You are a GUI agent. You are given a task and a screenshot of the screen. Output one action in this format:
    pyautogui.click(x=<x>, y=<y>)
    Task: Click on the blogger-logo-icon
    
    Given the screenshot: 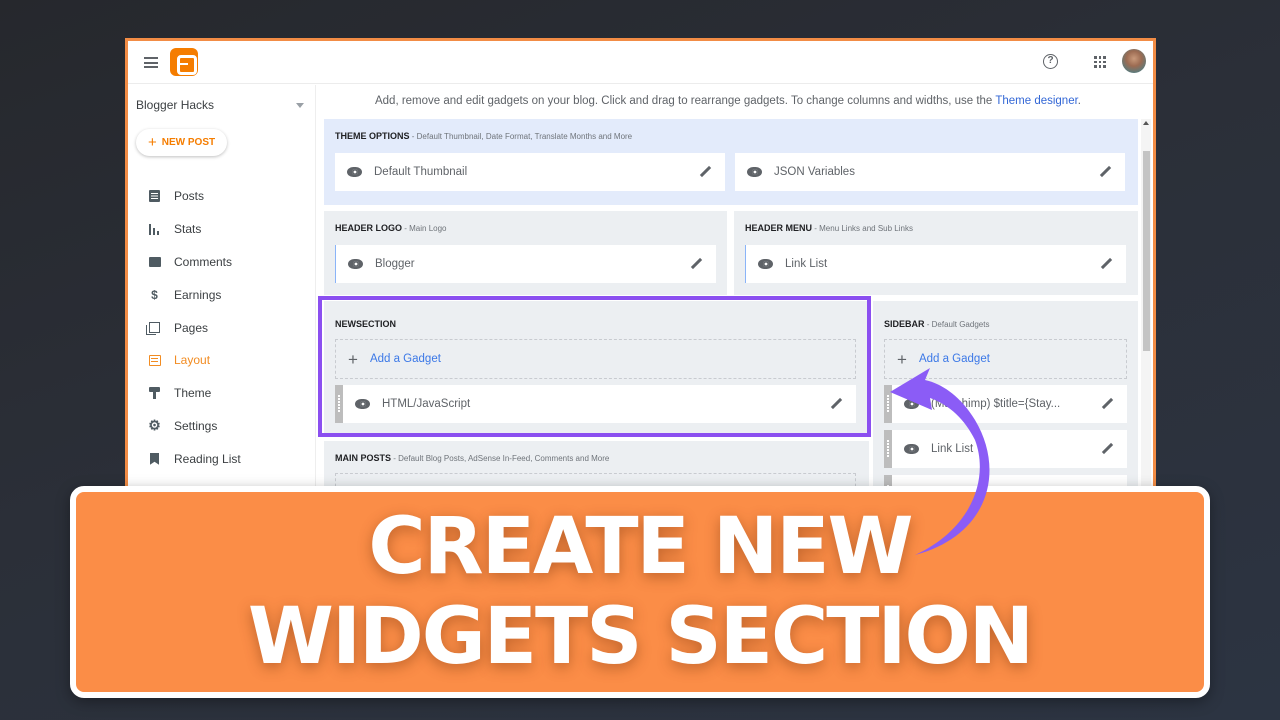 What is the action you would take?
    pyautogui.click(x=184, y=62)
    